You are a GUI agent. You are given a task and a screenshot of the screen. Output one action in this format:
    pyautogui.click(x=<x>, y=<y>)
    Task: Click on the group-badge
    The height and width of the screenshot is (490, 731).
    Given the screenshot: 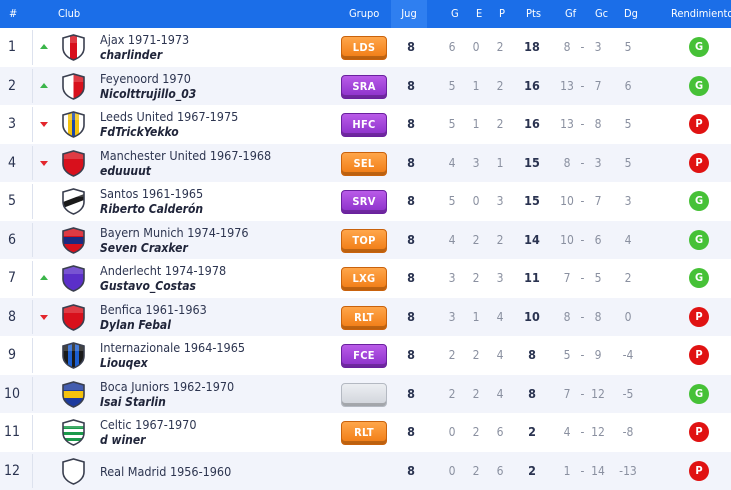 What is the action you would take?
    pyautogui.click(x=364, y=395)
    